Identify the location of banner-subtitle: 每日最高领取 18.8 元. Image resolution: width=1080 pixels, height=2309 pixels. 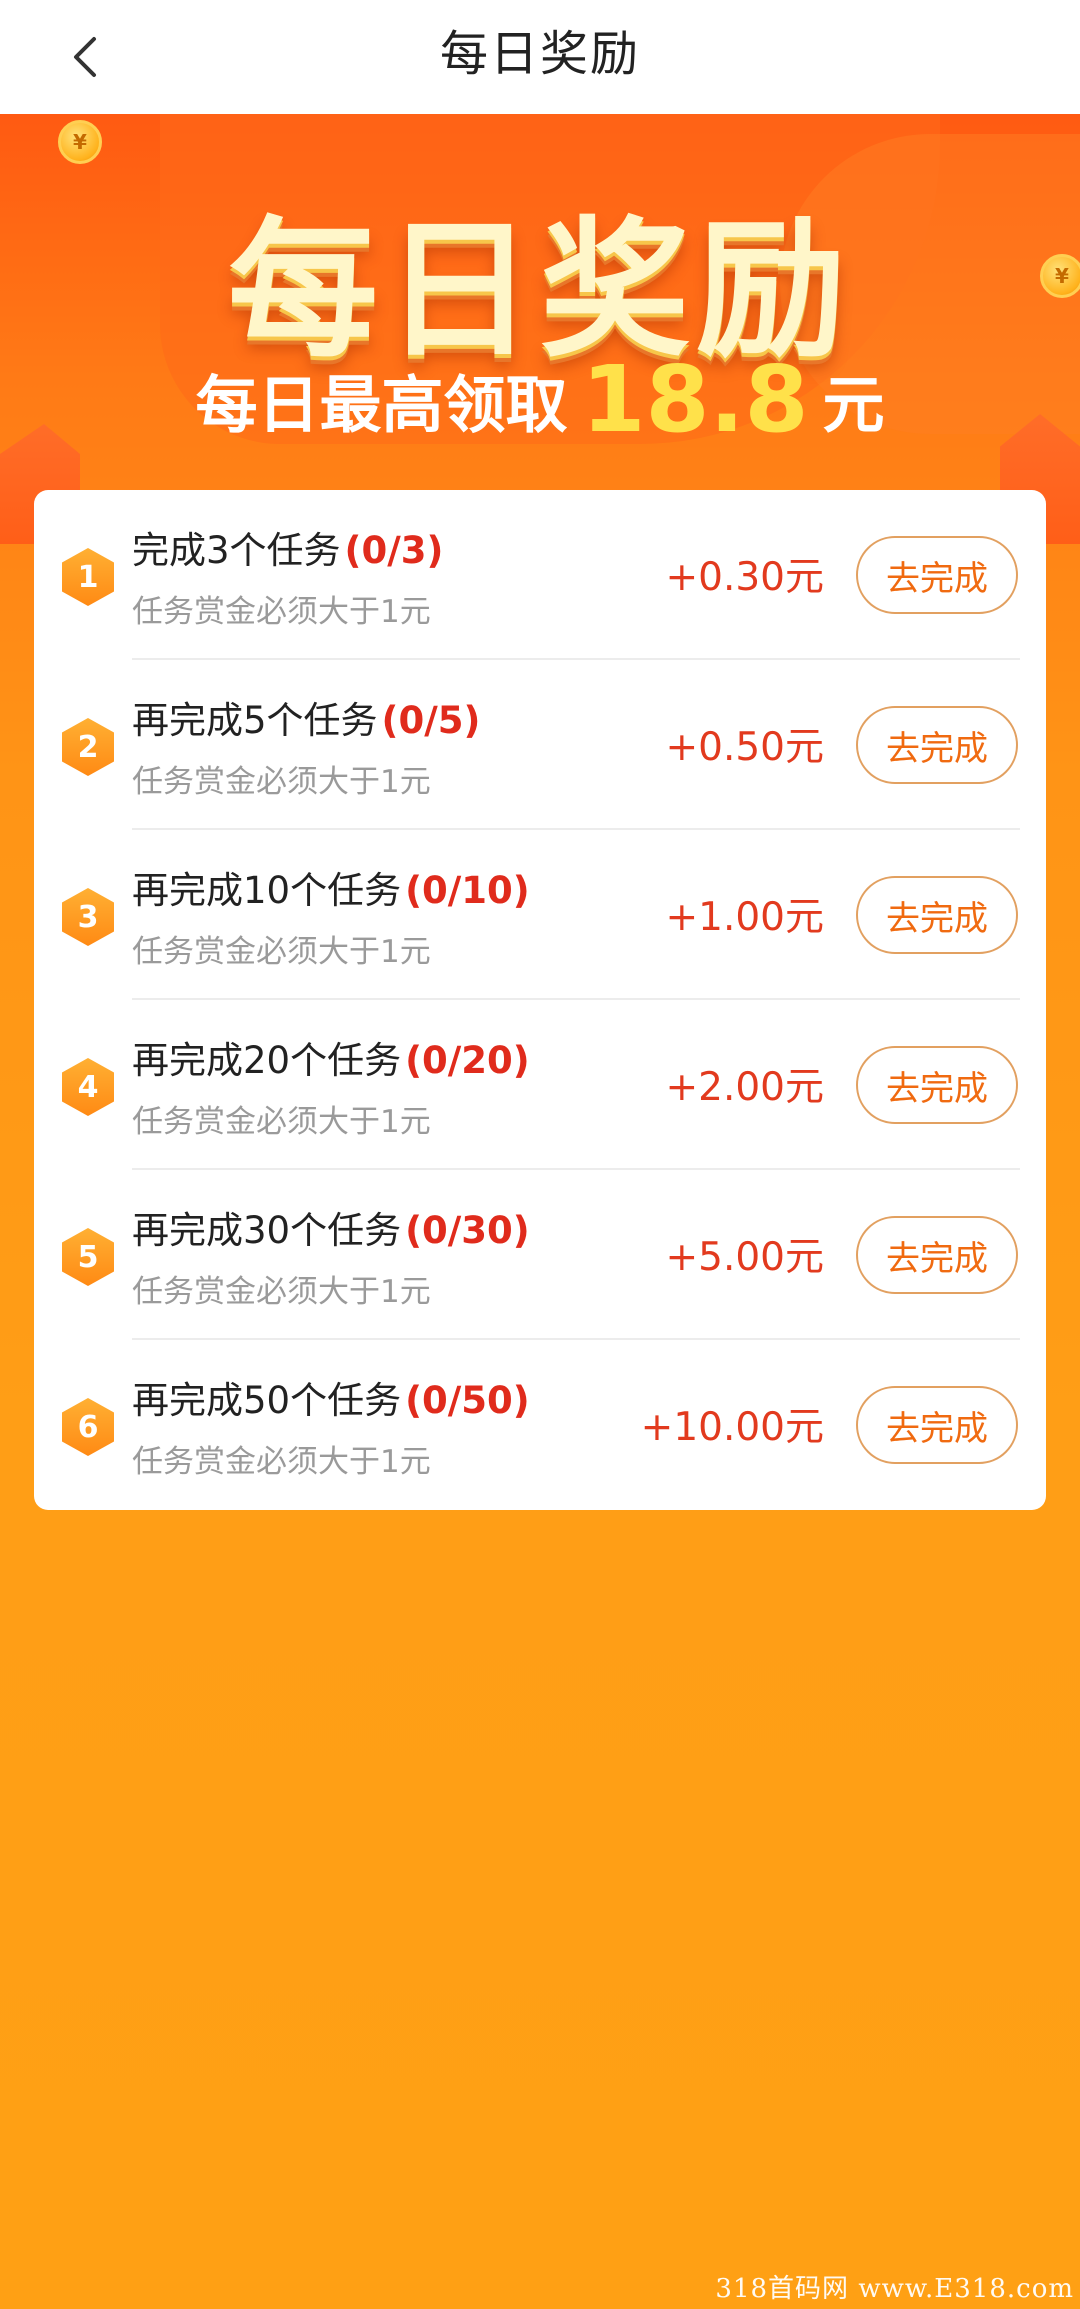
(540, 399).